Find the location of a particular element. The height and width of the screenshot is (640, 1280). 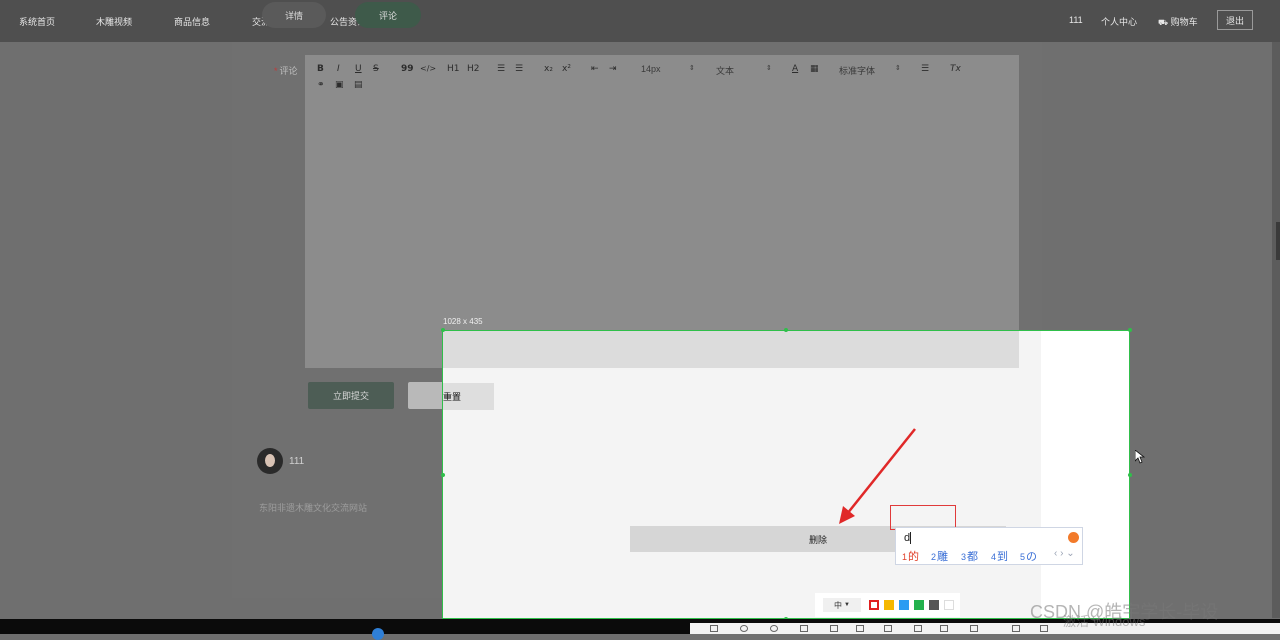

nav-item-home: 系统首页 is located at coordinates (37, 21).